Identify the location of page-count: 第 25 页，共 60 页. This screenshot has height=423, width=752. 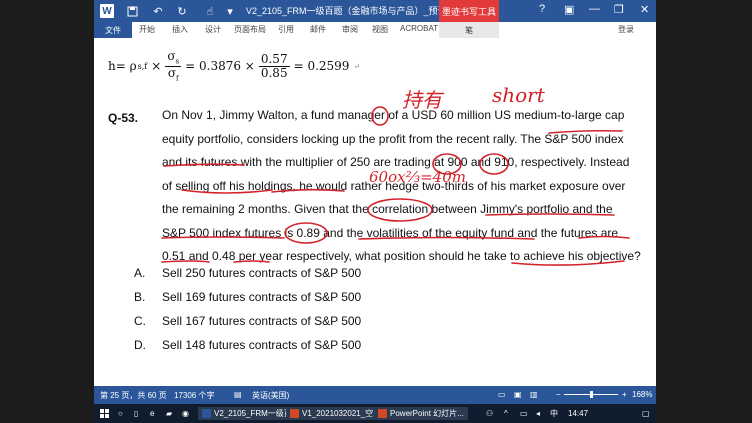
(133, 395).